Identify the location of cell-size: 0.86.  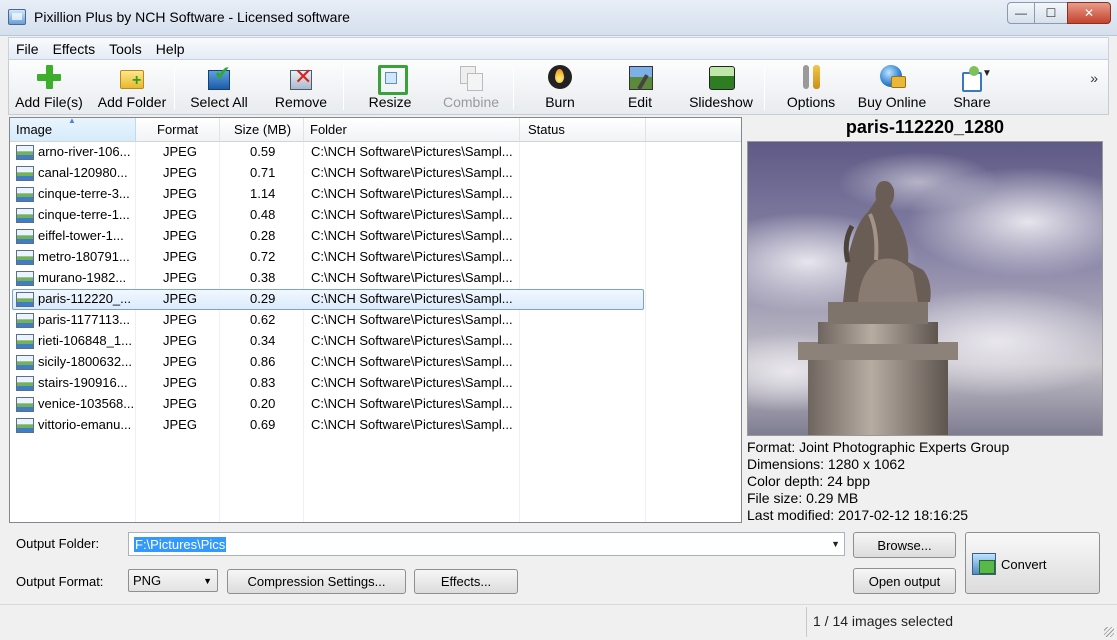
(263, 361).